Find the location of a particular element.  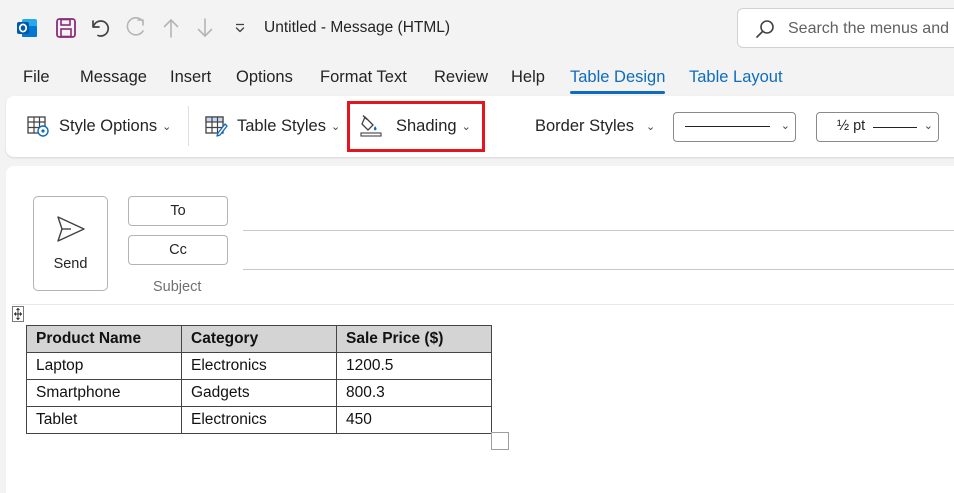

style-options-button: Style Options ⌄ is located at coordinates (98, 126).